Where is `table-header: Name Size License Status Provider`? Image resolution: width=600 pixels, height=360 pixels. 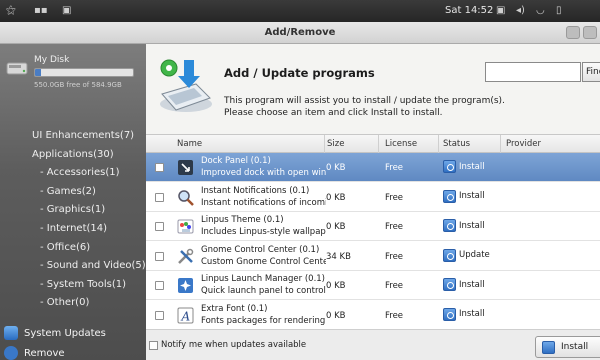
table-header: Name Size License Status Provider is located at coordinates (373, 144).